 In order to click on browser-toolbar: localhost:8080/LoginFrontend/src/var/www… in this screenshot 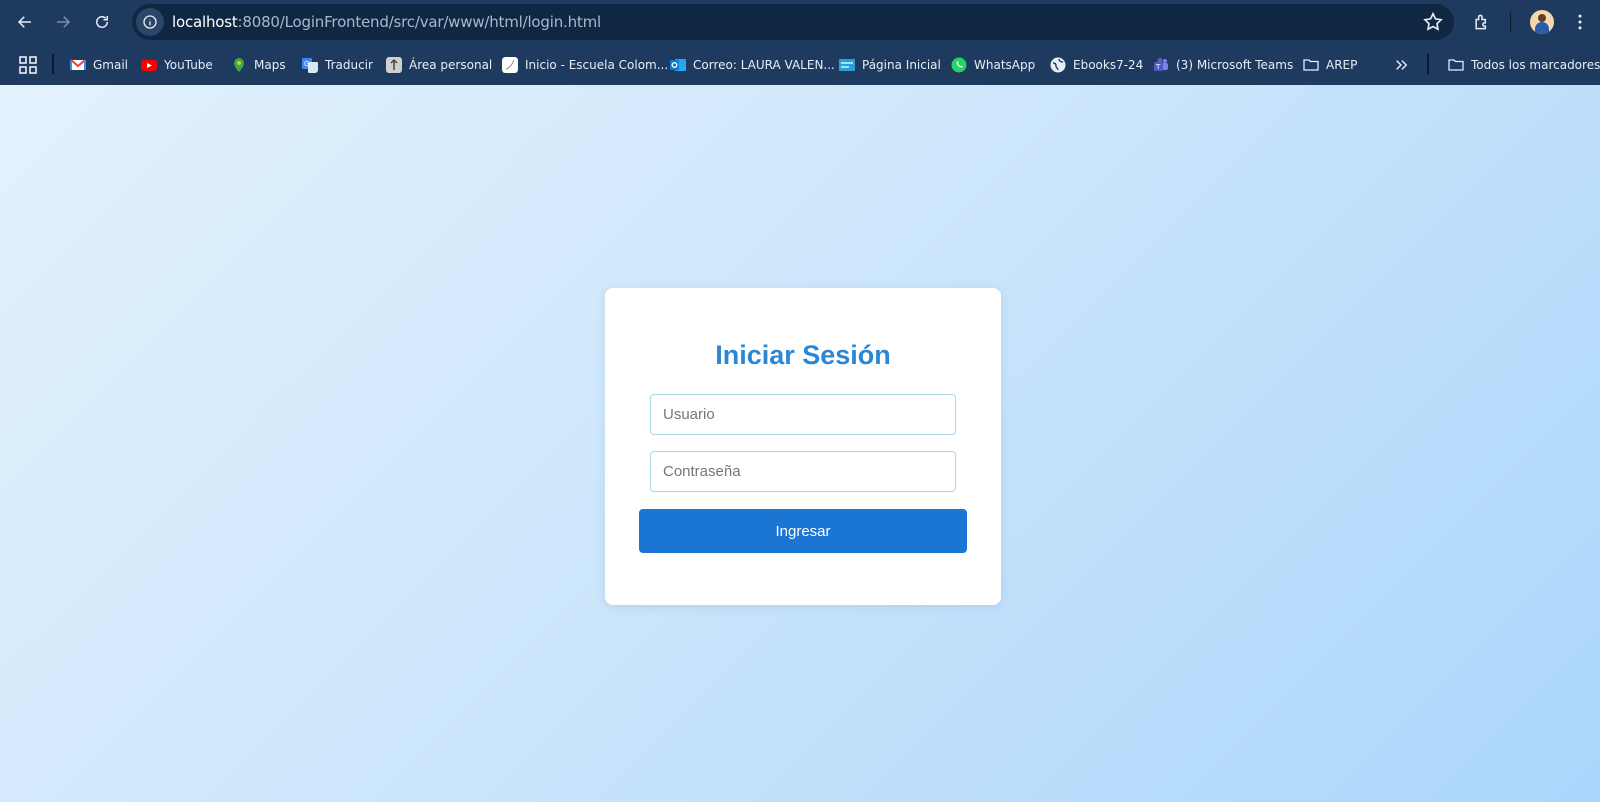, I will do `click(800, 22)`.